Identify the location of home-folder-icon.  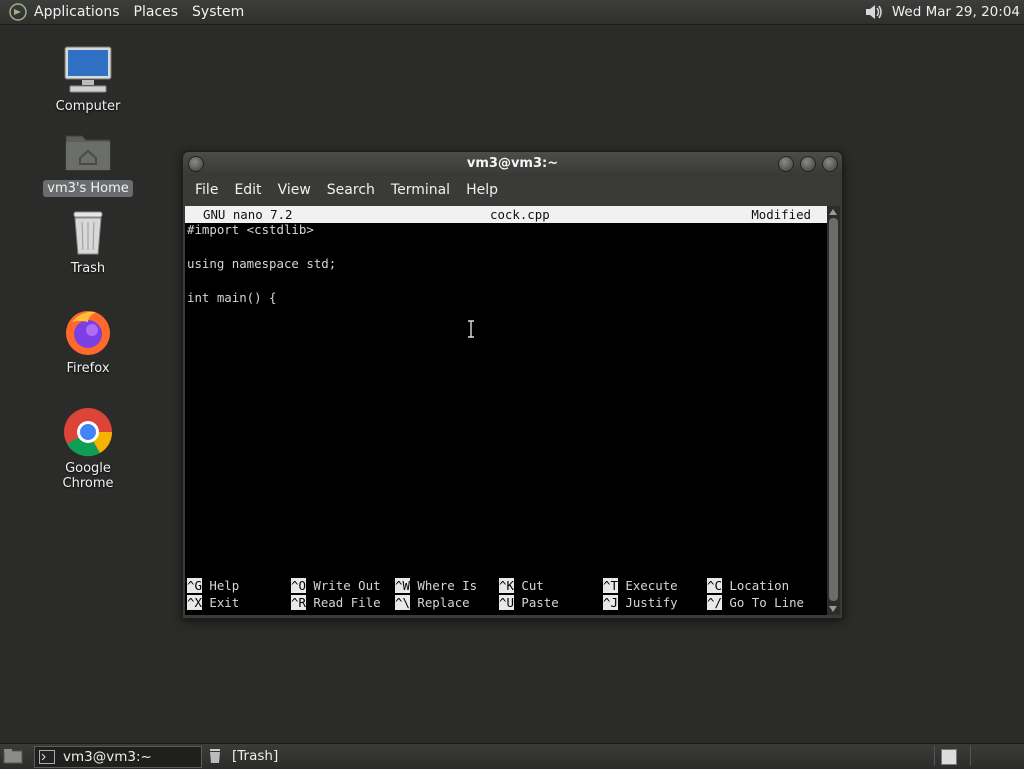
(88, 153).